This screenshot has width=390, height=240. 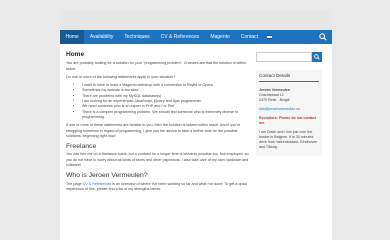 What do you see at coordinates (284, 57) in the screenshot?
I see `search-input` at bounding box center [284, 57].